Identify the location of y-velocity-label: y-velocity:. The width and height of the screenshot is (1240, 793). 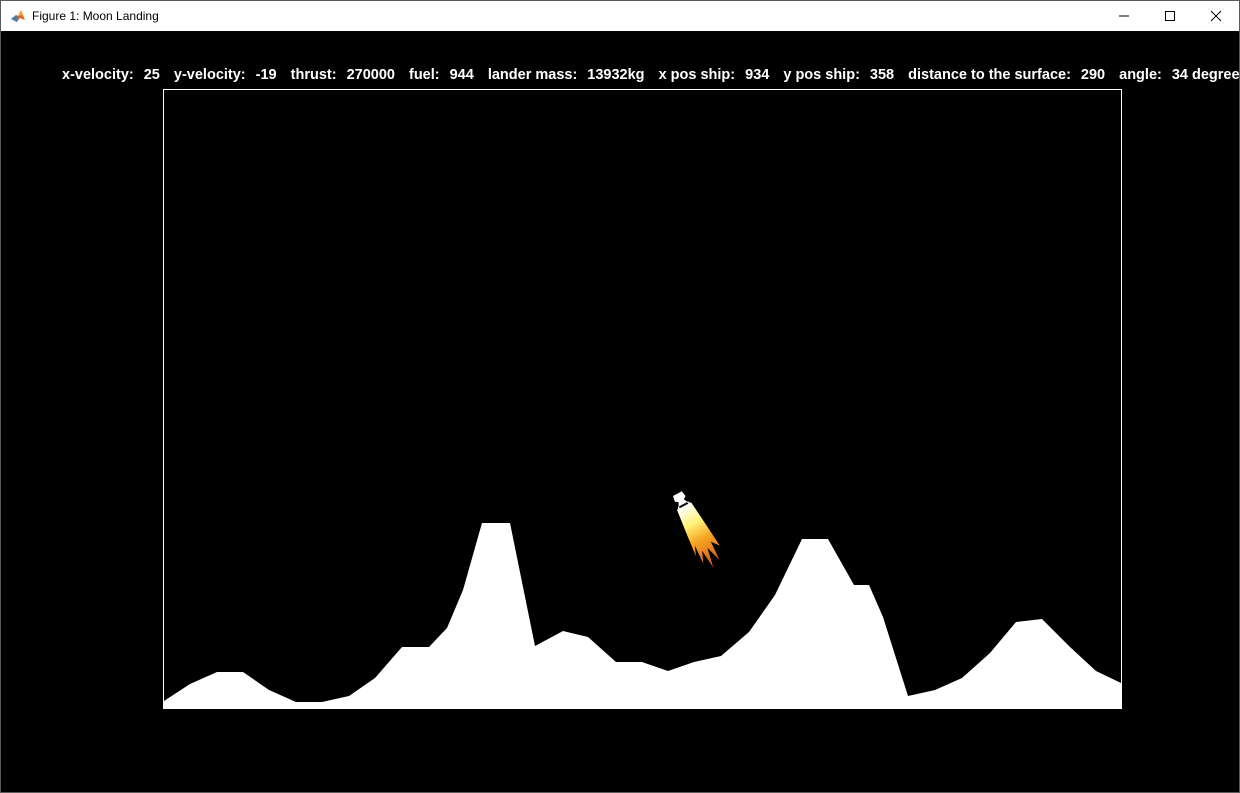
(209, 75).